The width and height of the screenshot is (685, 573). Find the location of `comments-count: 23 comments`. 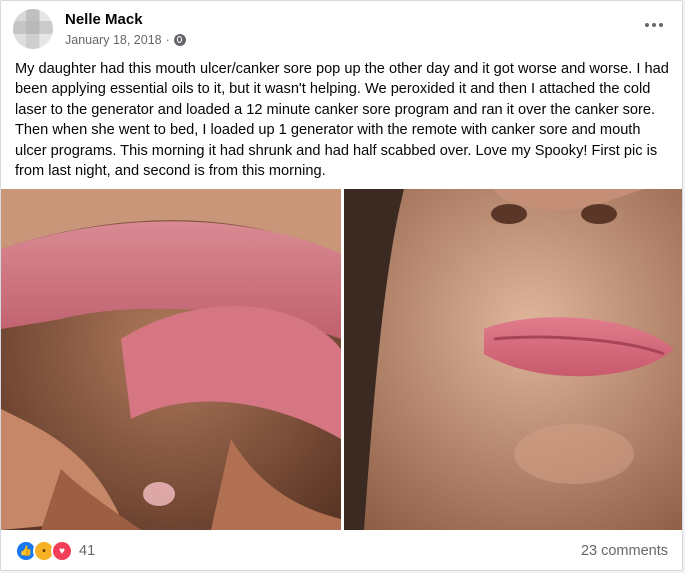

comments-count: 23 comments is located at coordinates (624, 551).